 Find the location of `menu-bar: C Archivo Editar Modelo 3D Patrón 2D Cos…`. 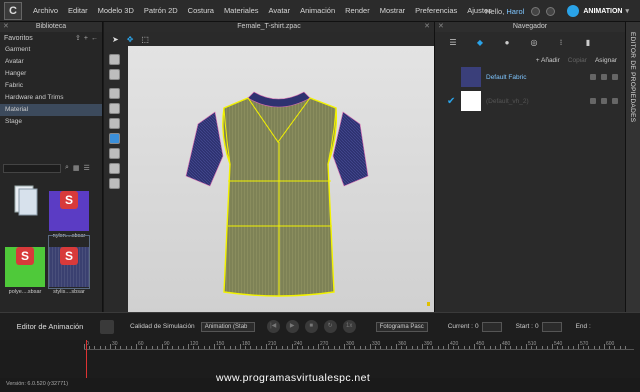

menu-bar: C Archivo Editar Modelo 3D Patrón 2D Cos… is located at coordinates (320, 11).